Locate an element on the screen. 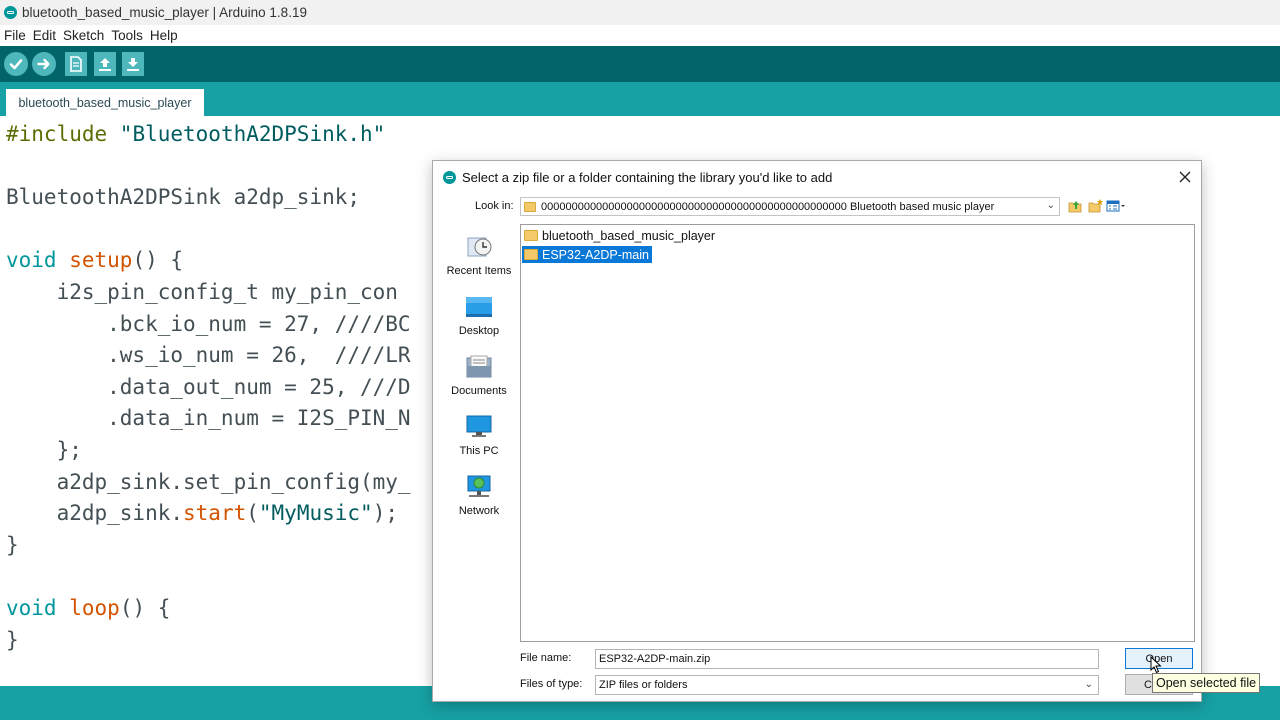  code-line: void setup() { is located at coordinates (94, 260).